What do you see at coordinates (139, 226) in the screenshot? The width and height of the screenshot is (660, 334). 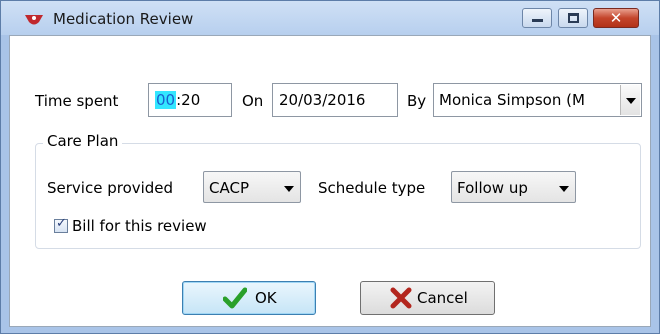 I see `bill-label: Bill for this review` at bounding box center [139, 226].